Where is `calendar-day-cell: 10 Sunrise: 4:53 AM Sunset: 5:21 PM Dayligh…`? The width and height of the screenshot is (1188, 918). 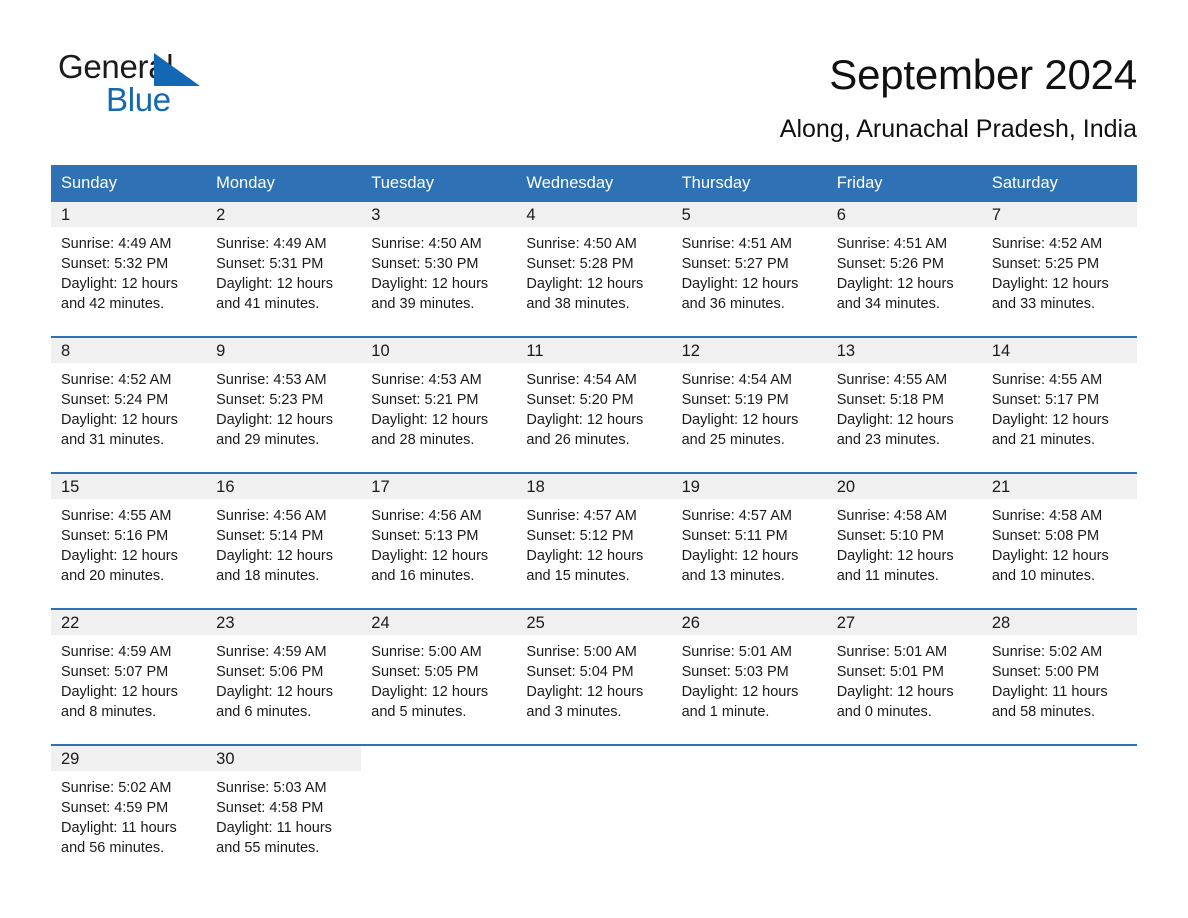 calendar-day-cell: 10 Sunrise: 4:53 AM Sunset: 5:21 PM Dayligh… is located at coordinates (439, 394).